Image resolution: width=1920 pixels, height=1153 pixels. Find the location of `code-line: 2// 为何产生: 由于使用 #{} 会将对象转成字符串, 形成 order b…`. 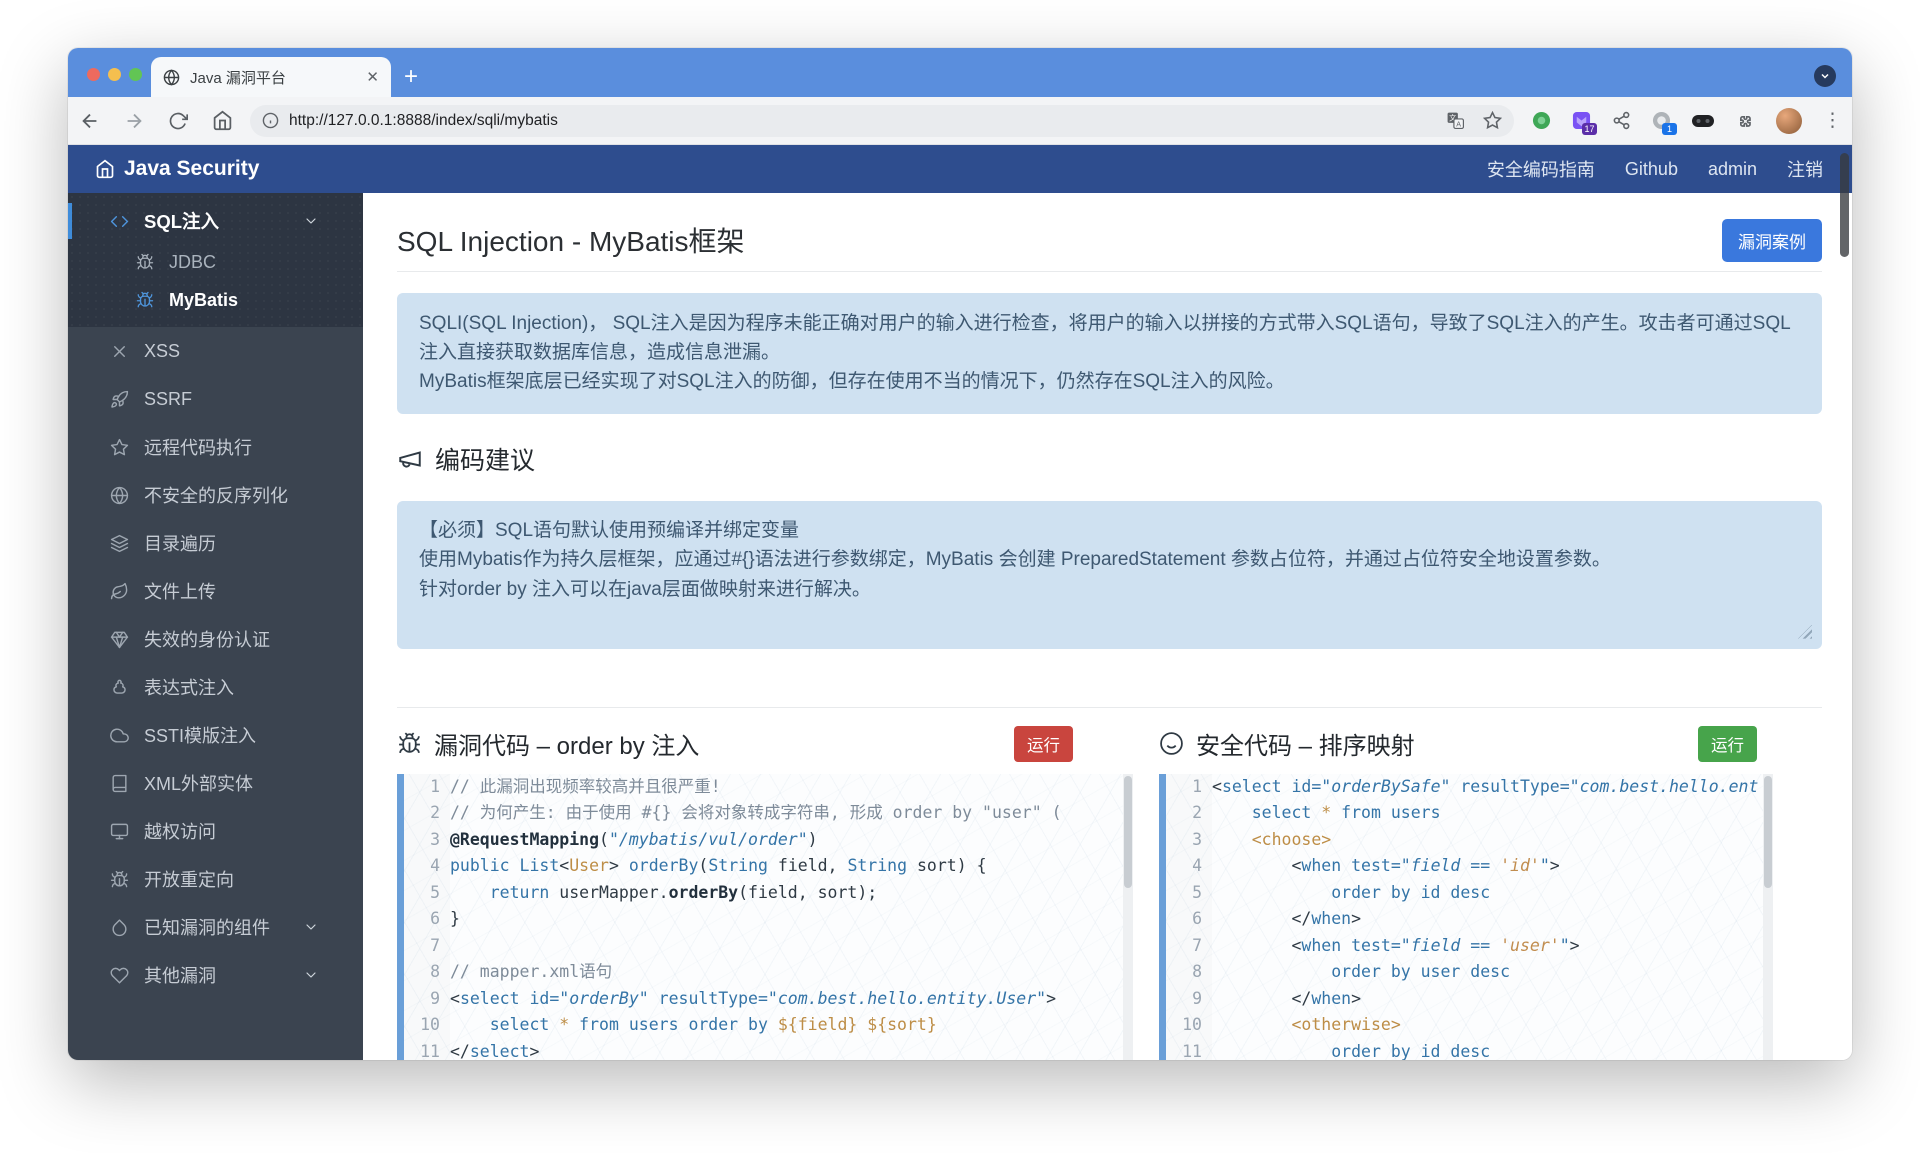

code-line: 2// 为何产生: 由于使用 #{} 会将对象转成字符串, 形成 order b… is located at coordinates (746, 813).